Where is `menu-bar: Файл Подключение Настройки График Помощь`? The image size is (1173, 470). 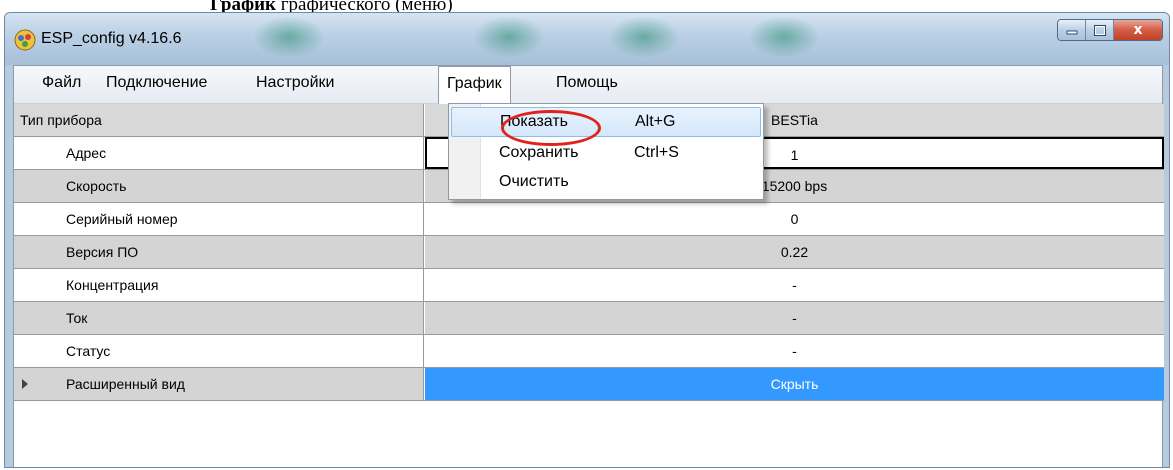
menu-bar: Файл Подключение Настройки График Помощь is located at coordinates (588, 85).